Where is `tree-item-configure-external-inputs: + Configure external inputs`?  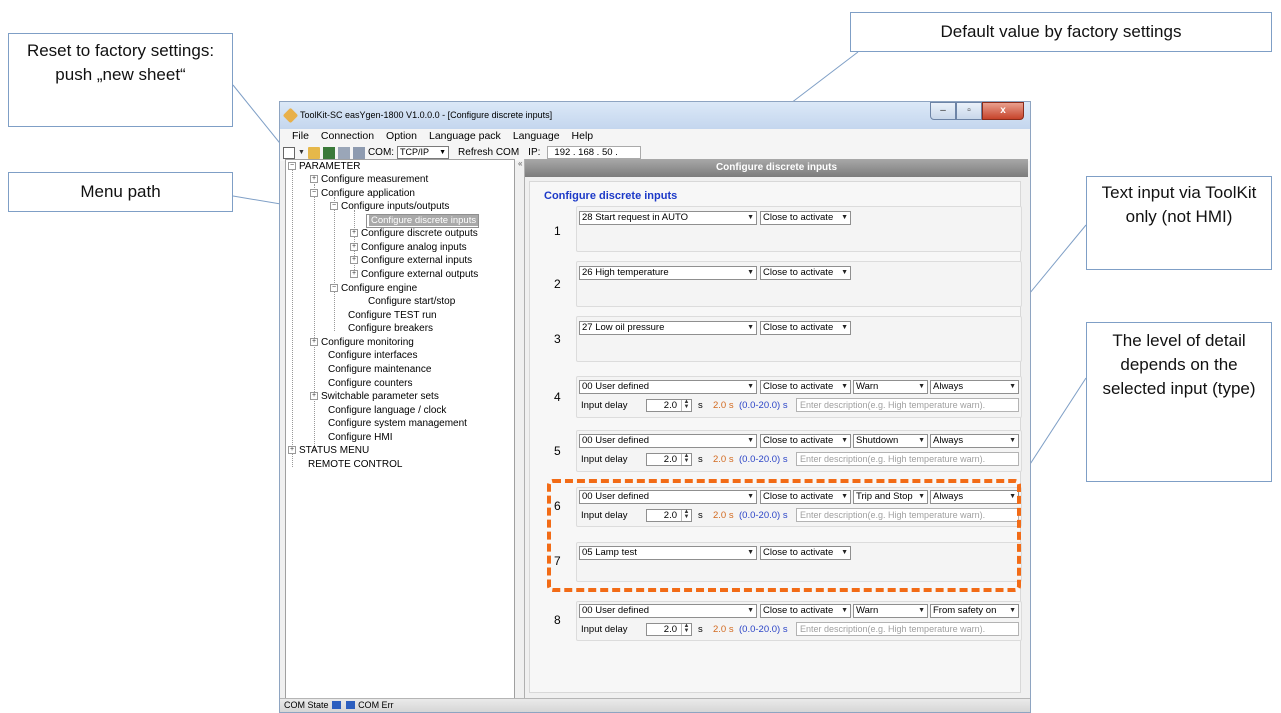 tree-item-configure-external-inputs: + Configure external inputs is located at coordinates (411, 260).